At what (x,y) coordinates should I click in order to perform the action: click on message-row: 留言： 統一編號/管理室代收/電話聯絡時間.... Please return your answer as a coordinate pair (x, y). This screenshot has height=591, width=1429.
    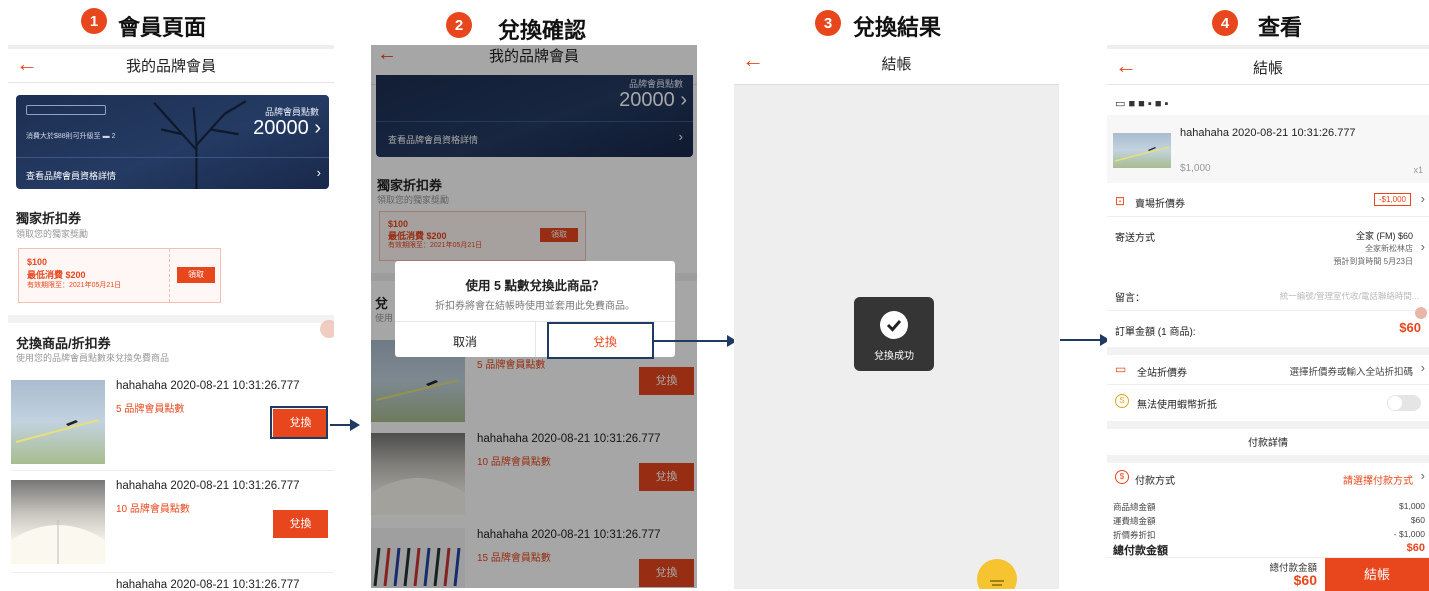
    Looking at the image, I should click on (1268, 296).